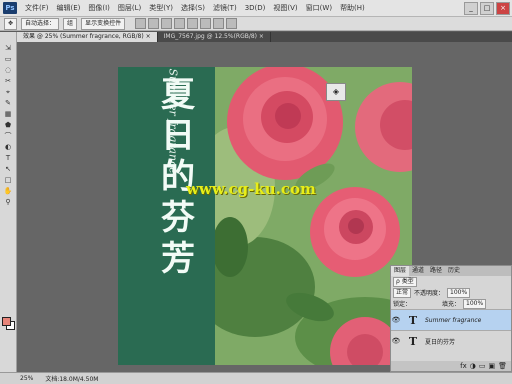 This screenshot has height=384, width=512. Describe the element at coordinates (167, 23) in the screenshot. I see `align-bottom-icon` at that location.